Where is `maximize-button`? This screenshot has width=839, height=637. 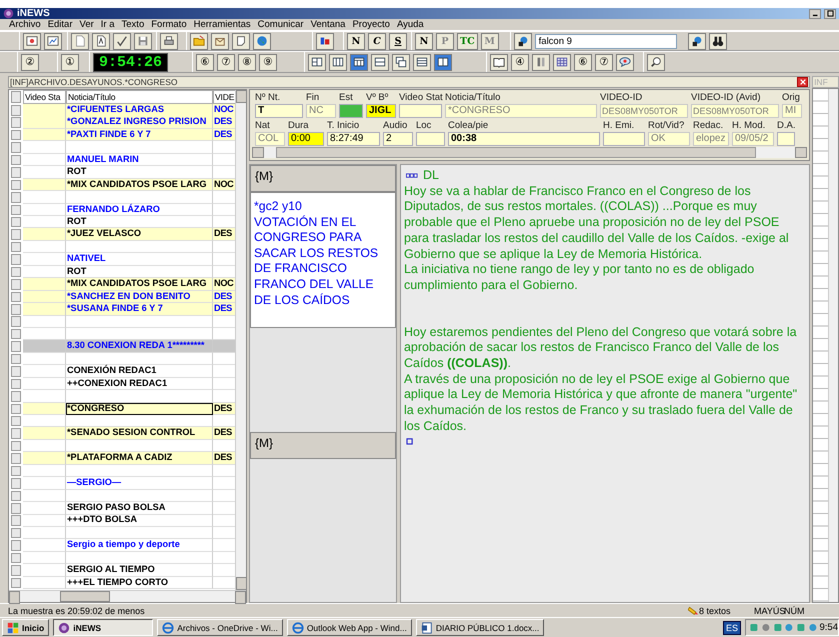
maximize-button is located at coordinates (830, 13).